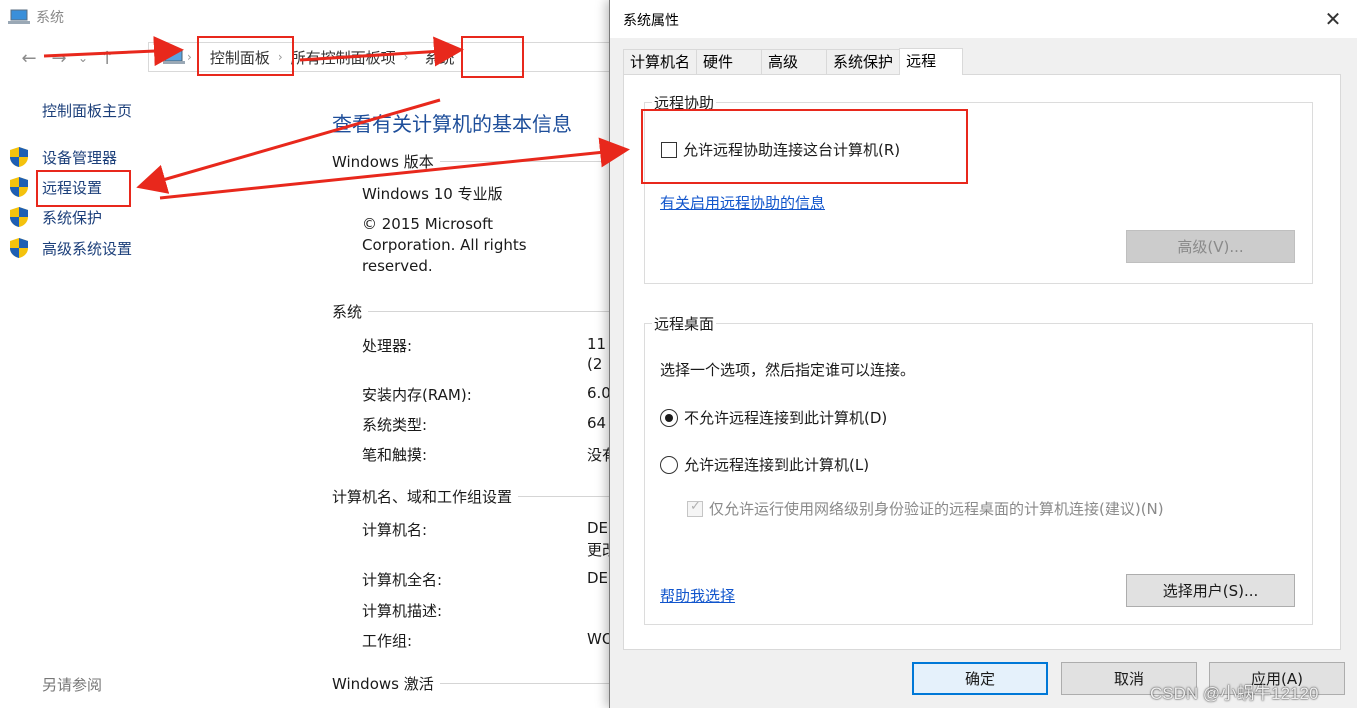 The width and height of the screenshot is (1357, 708). I want to click on back-arrow-icon: ←, so click(29, 58).